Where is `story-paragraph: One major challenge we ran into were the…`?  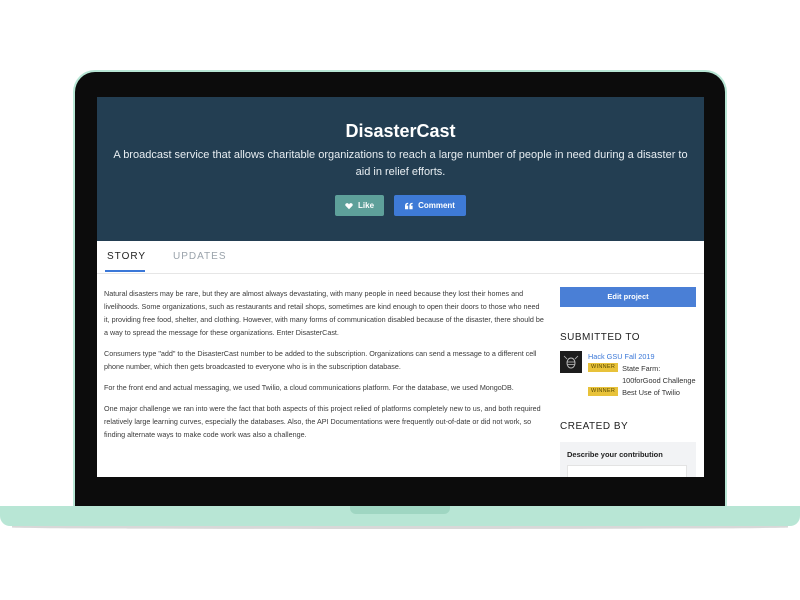
story-paragraph: One major challenge we ran into were the… is located at coordinates (322, 421).